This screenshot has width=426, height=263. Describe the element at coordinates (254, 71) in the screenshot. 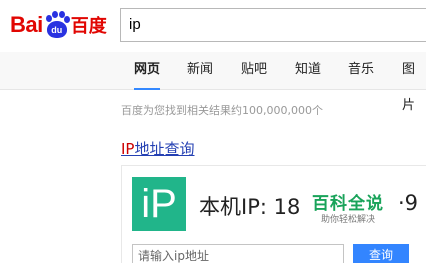

I see `tab-tieba: 贴吧` at that location.